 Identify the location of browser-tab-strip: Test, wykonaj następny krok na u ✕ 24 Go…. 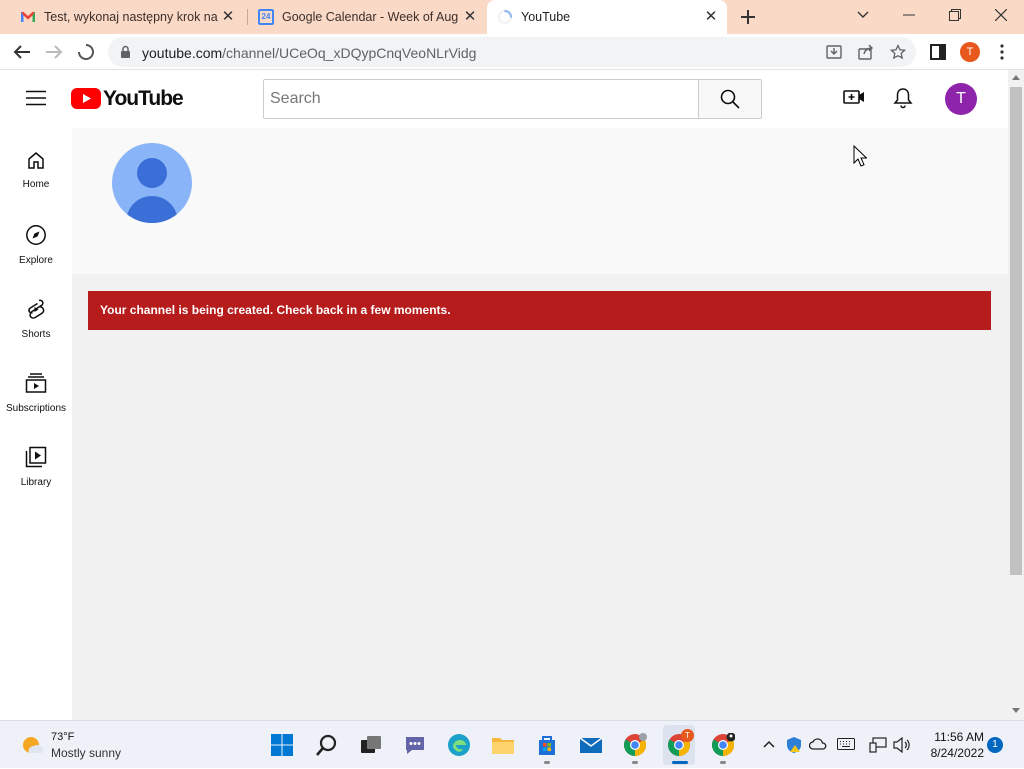
(512, 17).